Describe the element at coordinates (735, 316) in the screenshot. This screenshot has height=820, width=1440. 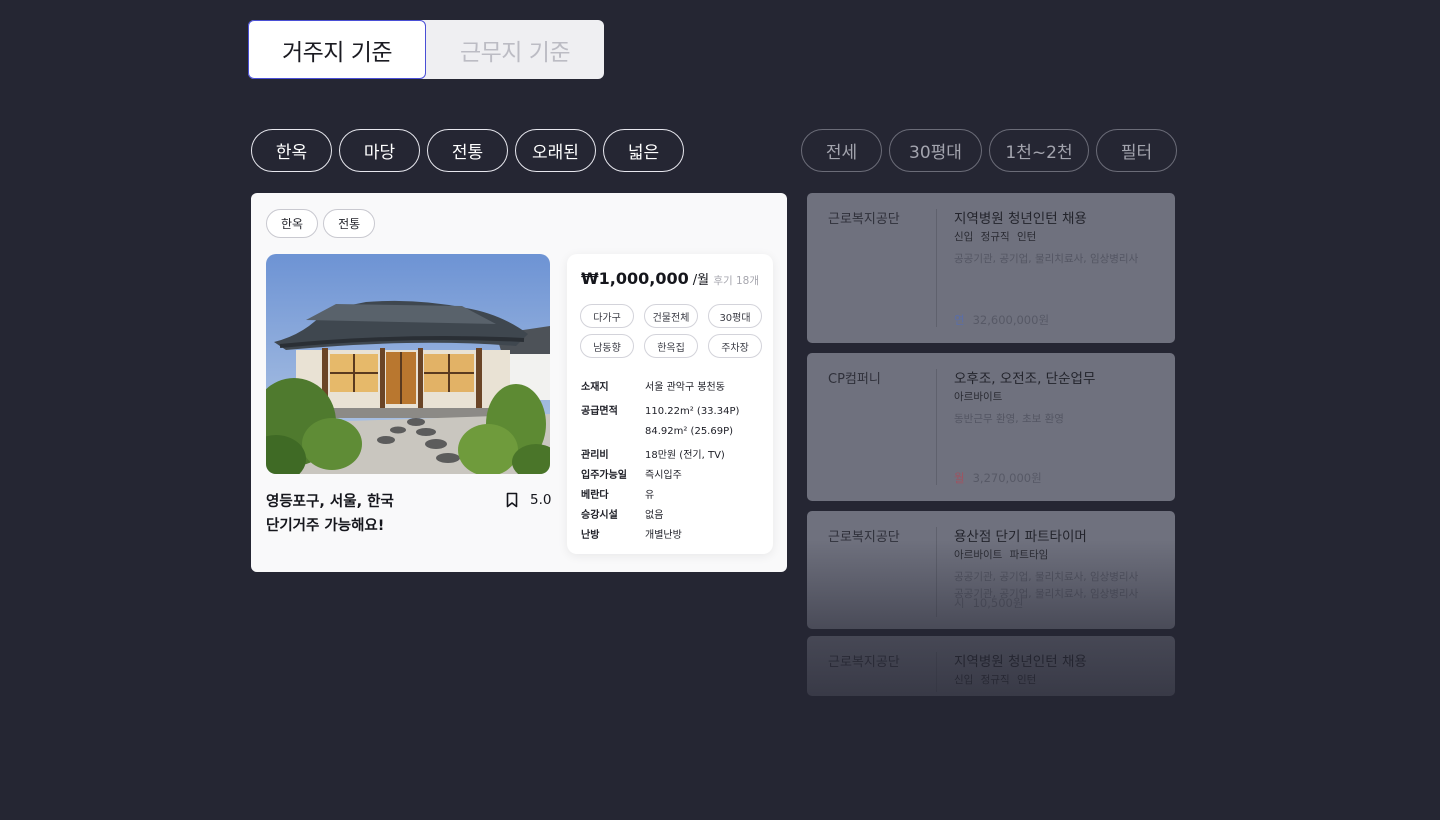
I see `feature-tag: 30평대` at that location.